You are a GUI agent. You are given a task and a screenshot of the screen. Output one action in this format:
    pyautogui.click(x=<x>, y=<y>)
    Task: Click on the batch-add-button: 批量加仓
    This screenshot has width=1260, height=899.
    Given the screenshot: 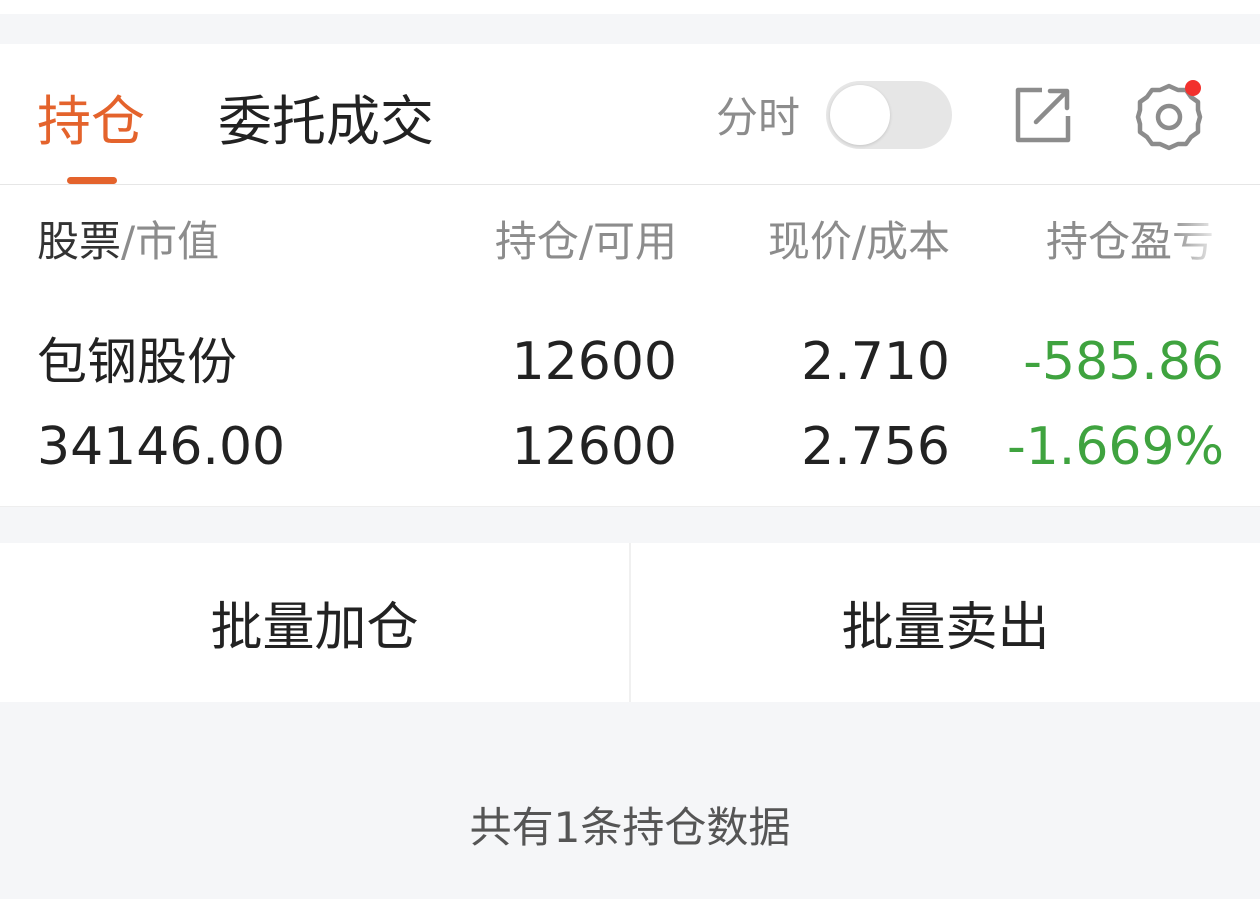 What is the action you would take?
    pyautogui.click(x=314, y=622)
    